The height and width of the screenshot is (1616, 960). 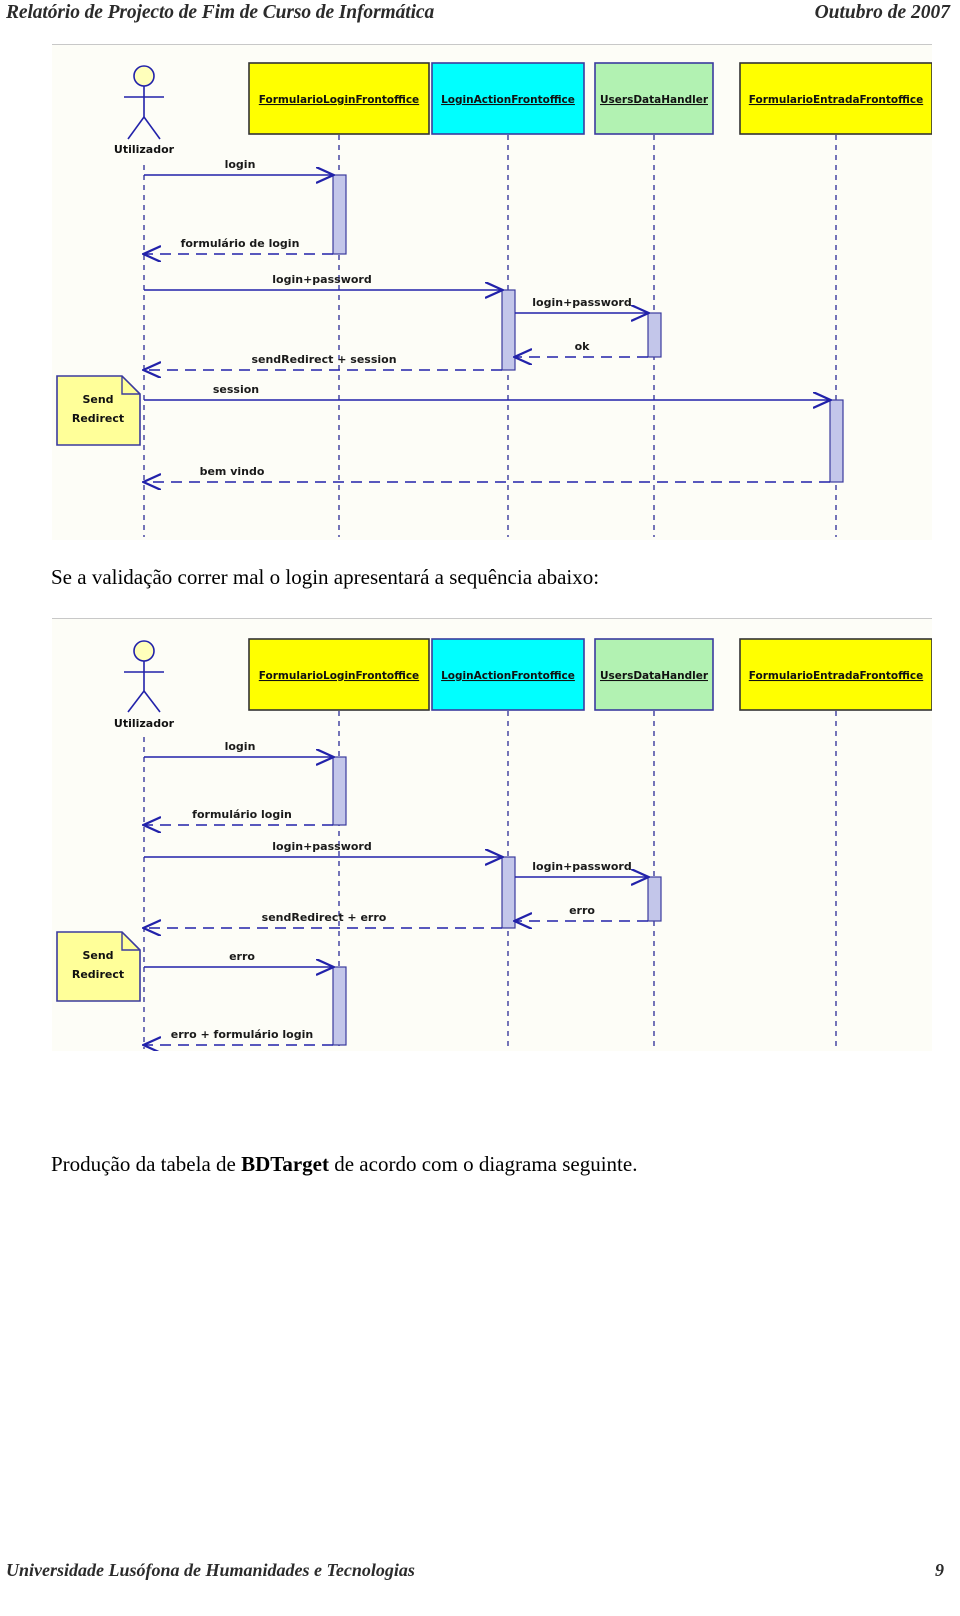 I want to click on message-erro-form: erro, so click(x=238, y=958).